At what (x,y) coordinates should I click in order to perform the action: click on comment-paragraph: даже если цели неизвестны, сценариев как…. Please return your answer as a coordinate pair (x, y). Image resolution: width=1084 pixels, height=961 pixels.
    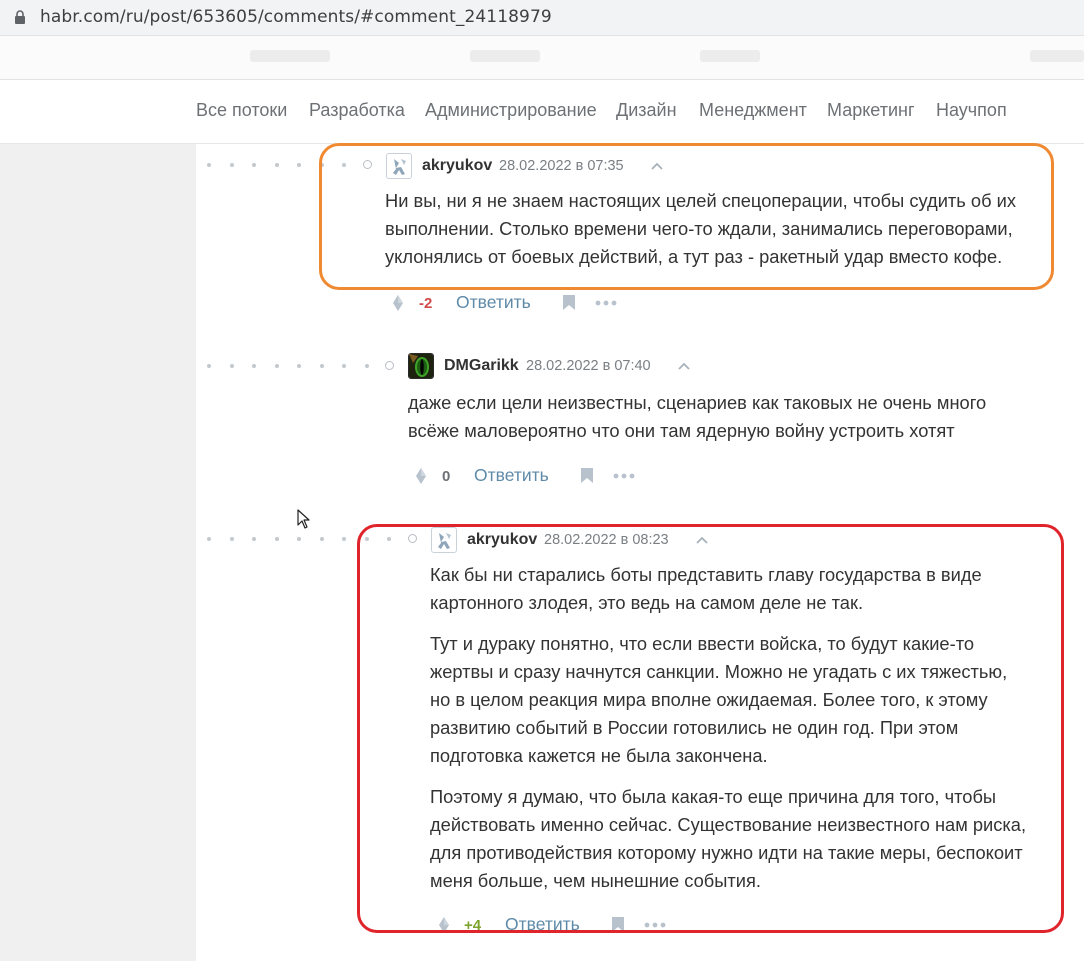
    Looking at the image, I should click on (697, 417).